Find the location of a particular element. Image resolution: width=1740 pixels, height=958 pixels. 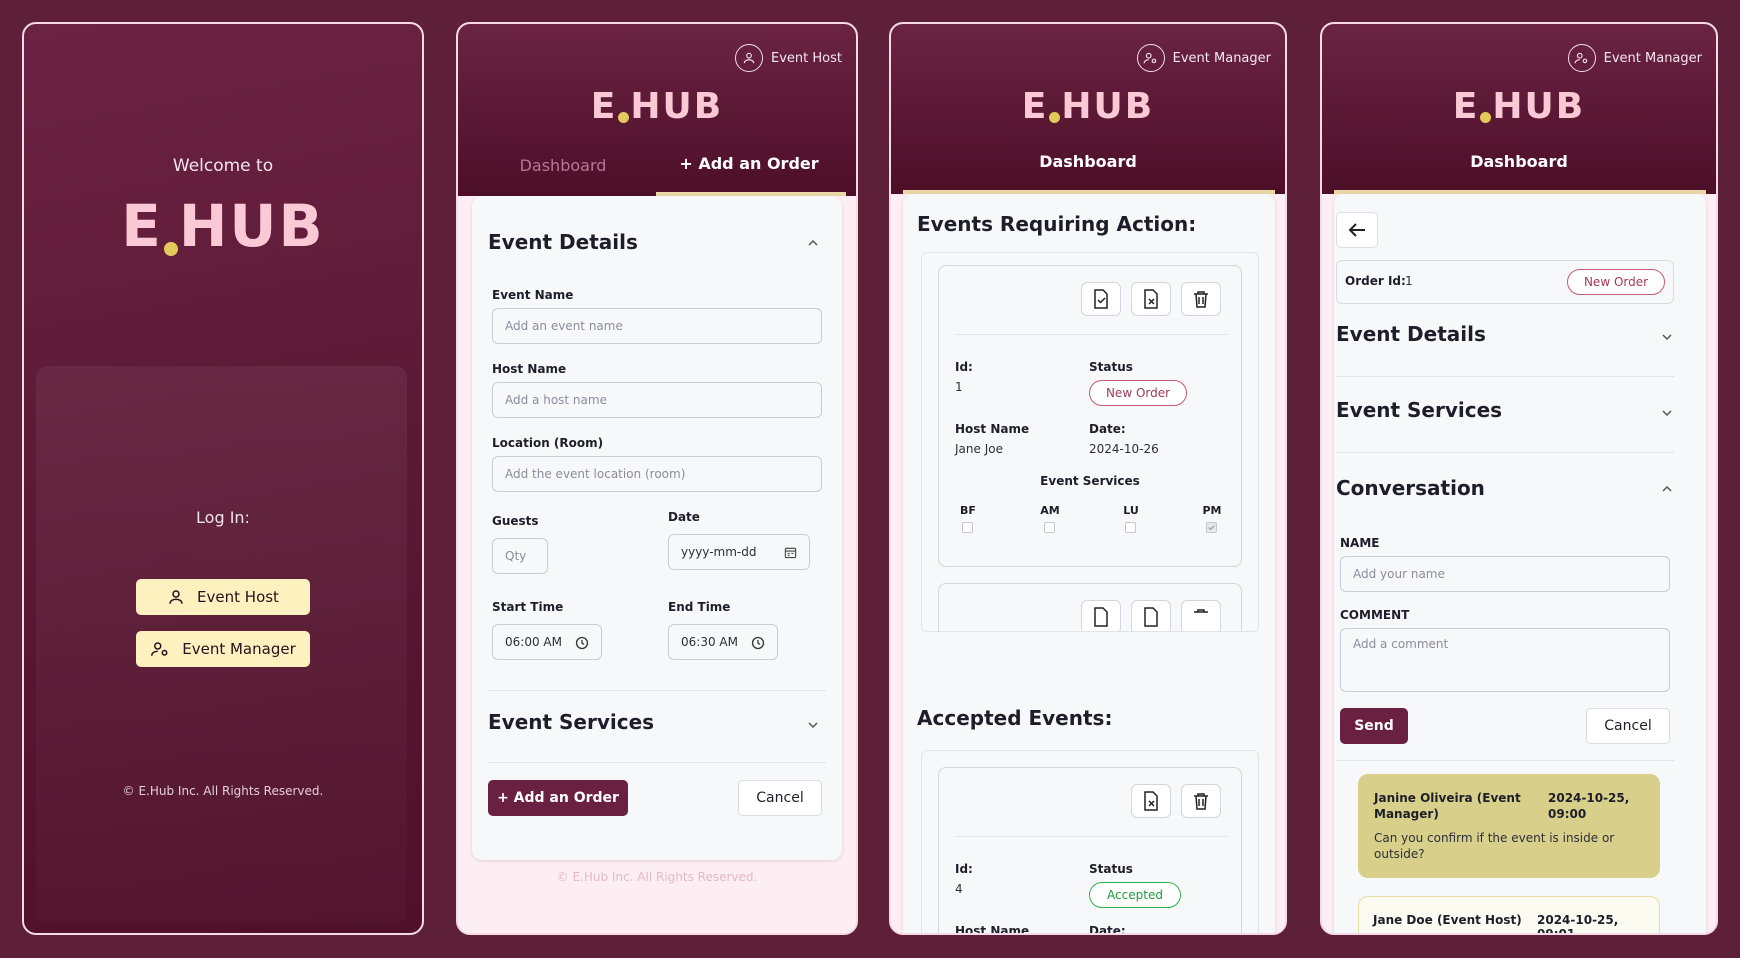

host-name-input: Add a host name is located at coordinates (657, 400).